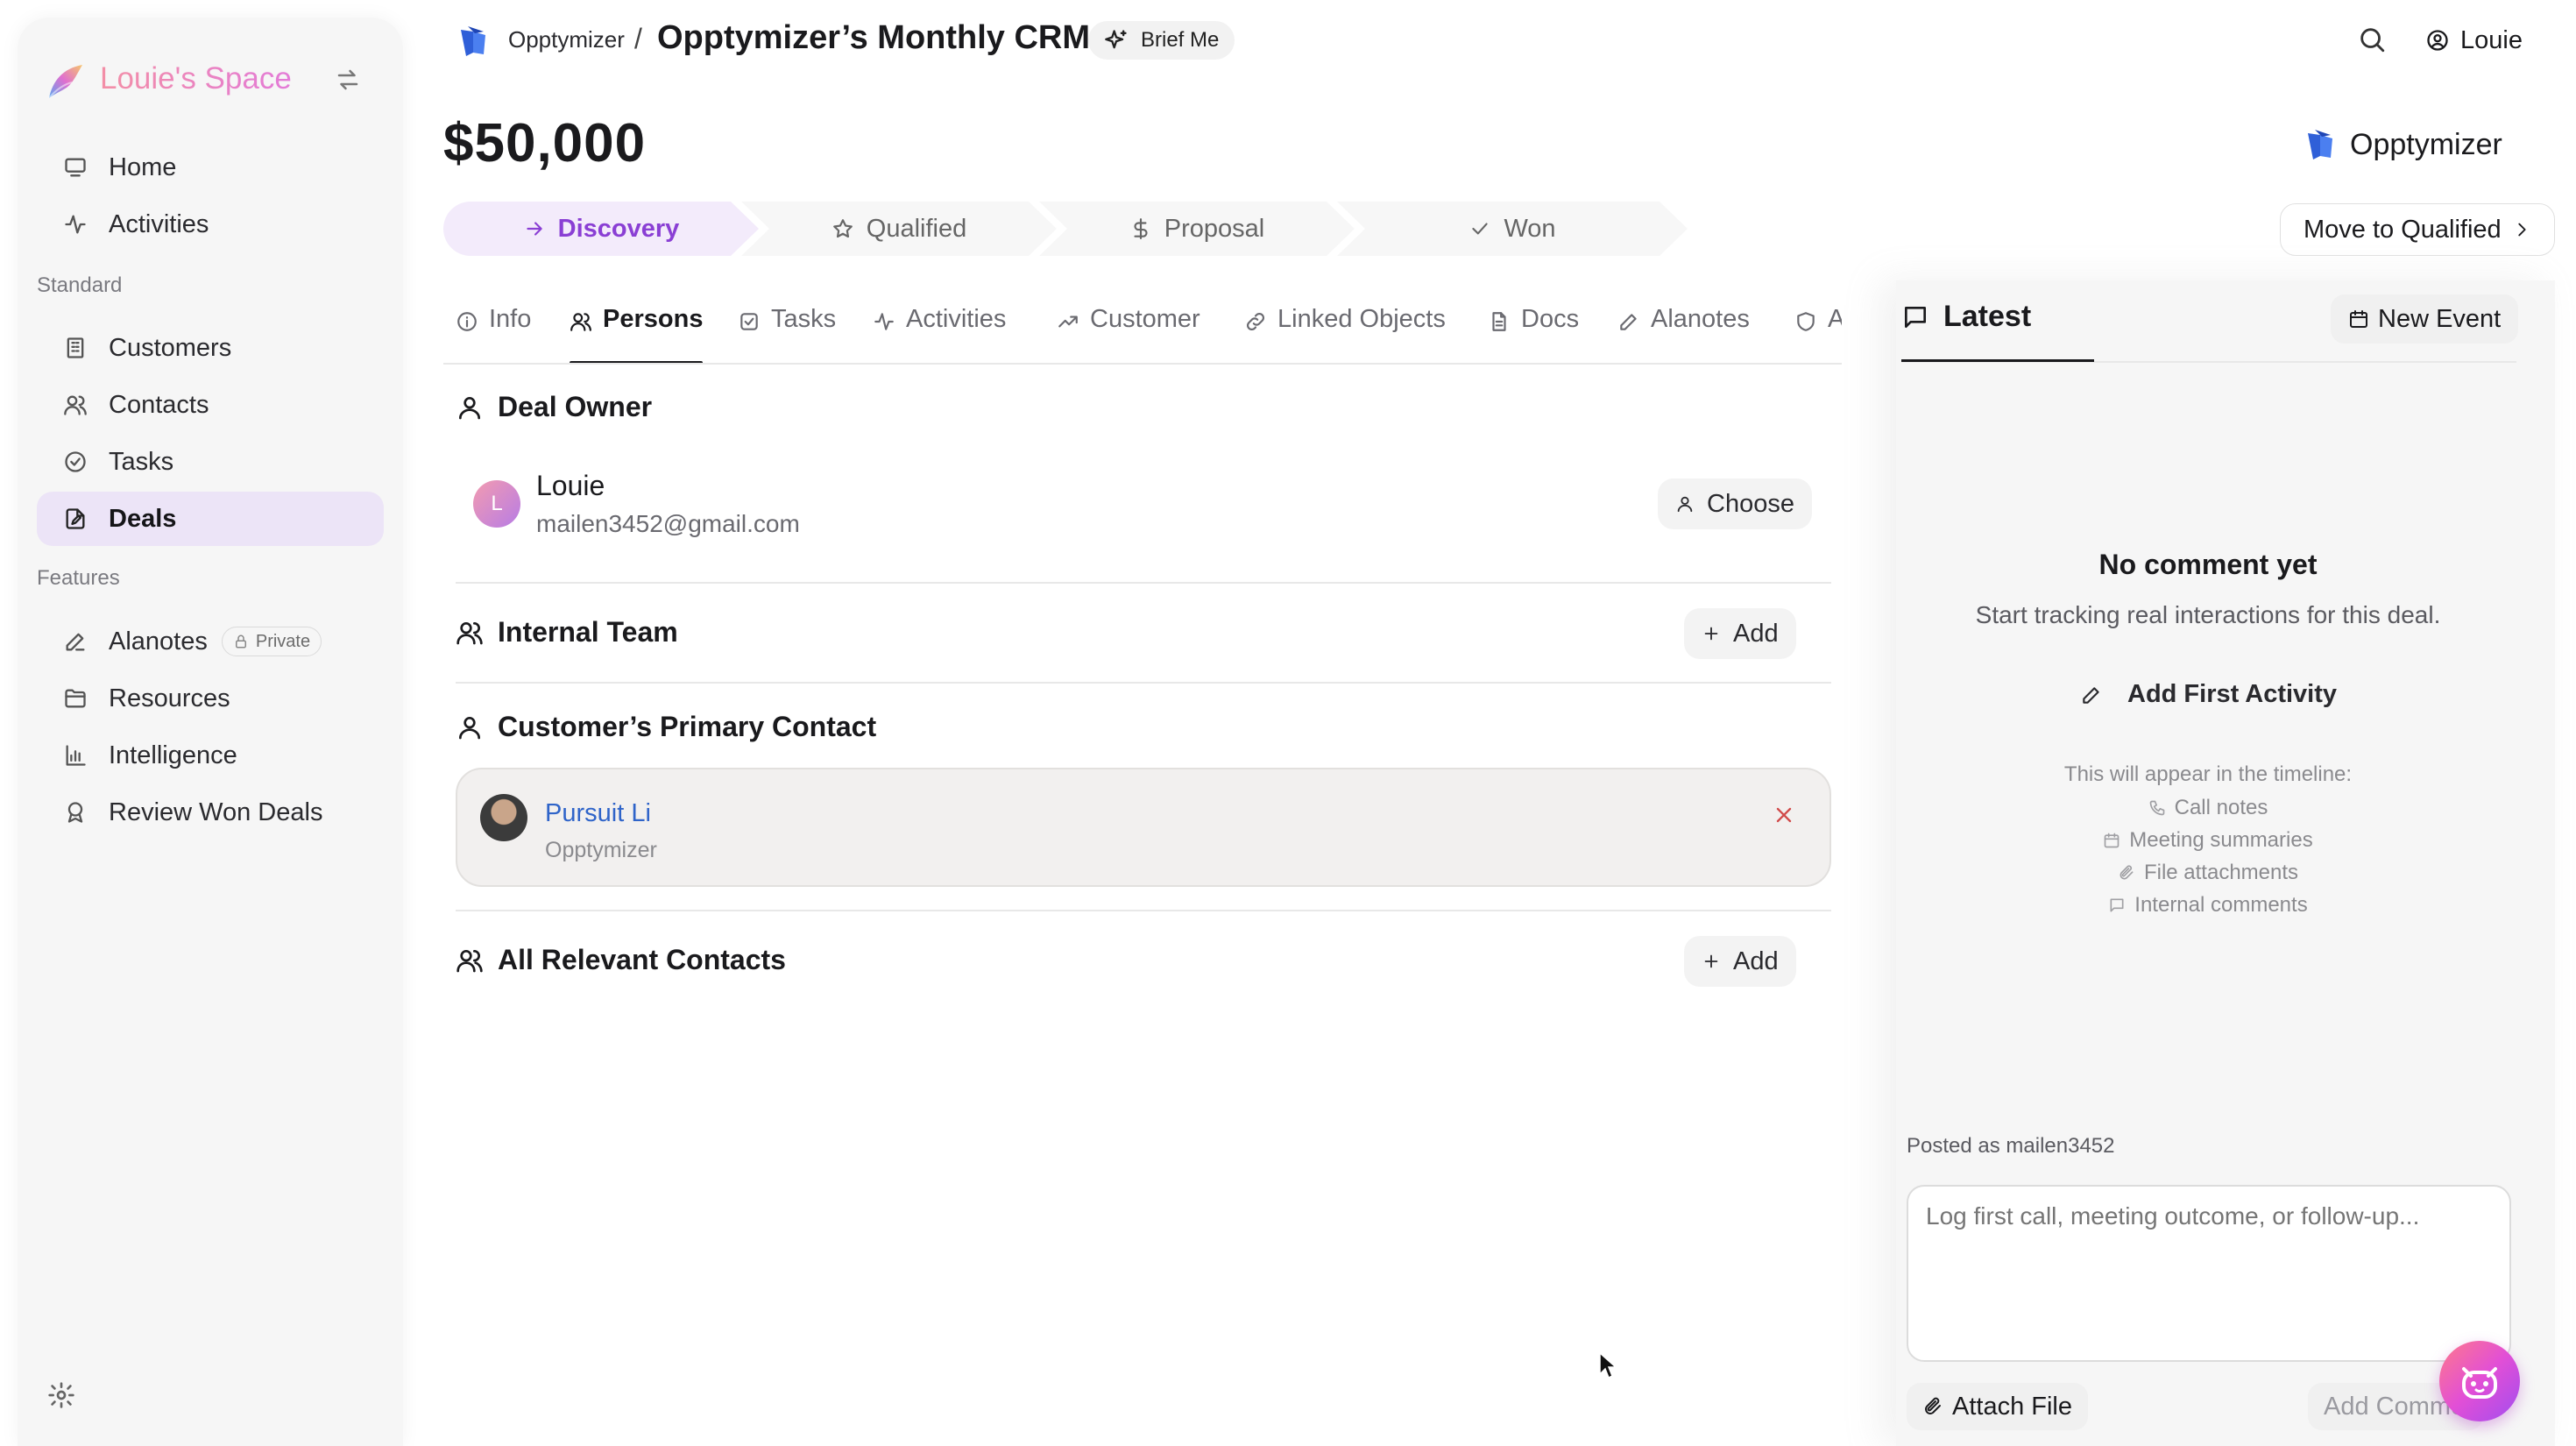 This screenshot has height=1446, width=2576. I want to click on message-icon, so click(2117, 905).